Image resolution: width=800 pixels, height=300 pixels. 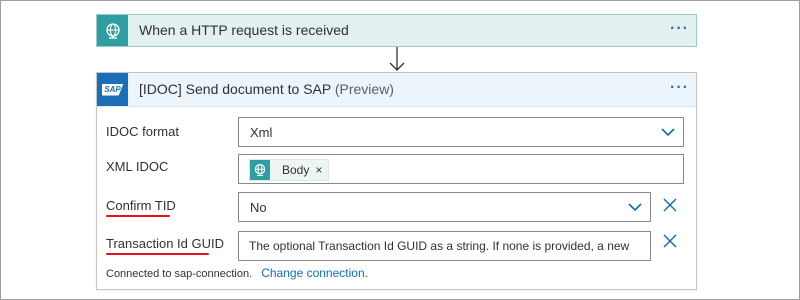 What do you see at coordinates (318, 170) in the screenshot?
I see `token-remove-icon: ×` at bounding box center [318, 170].